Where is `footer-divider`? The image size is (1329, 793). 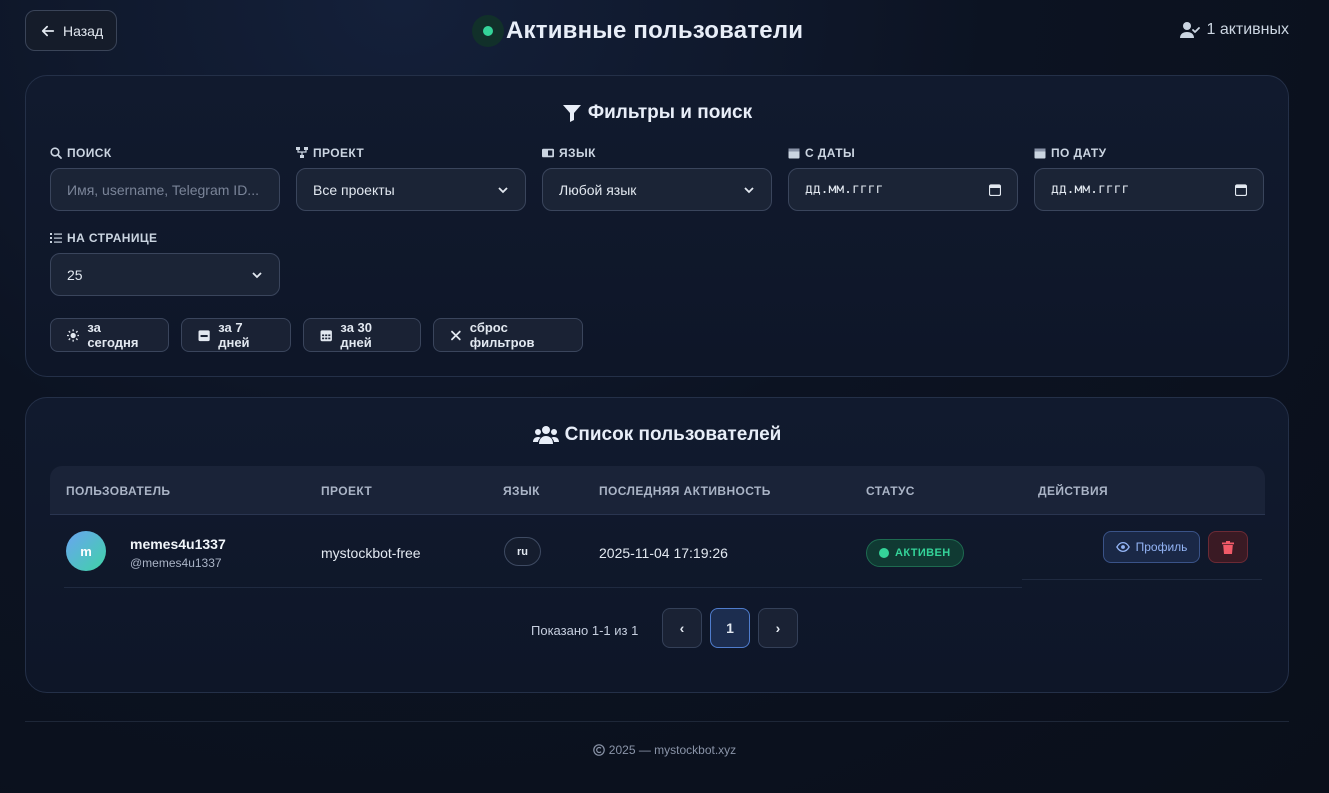
footer-divider is located at coordinates (657, 721).